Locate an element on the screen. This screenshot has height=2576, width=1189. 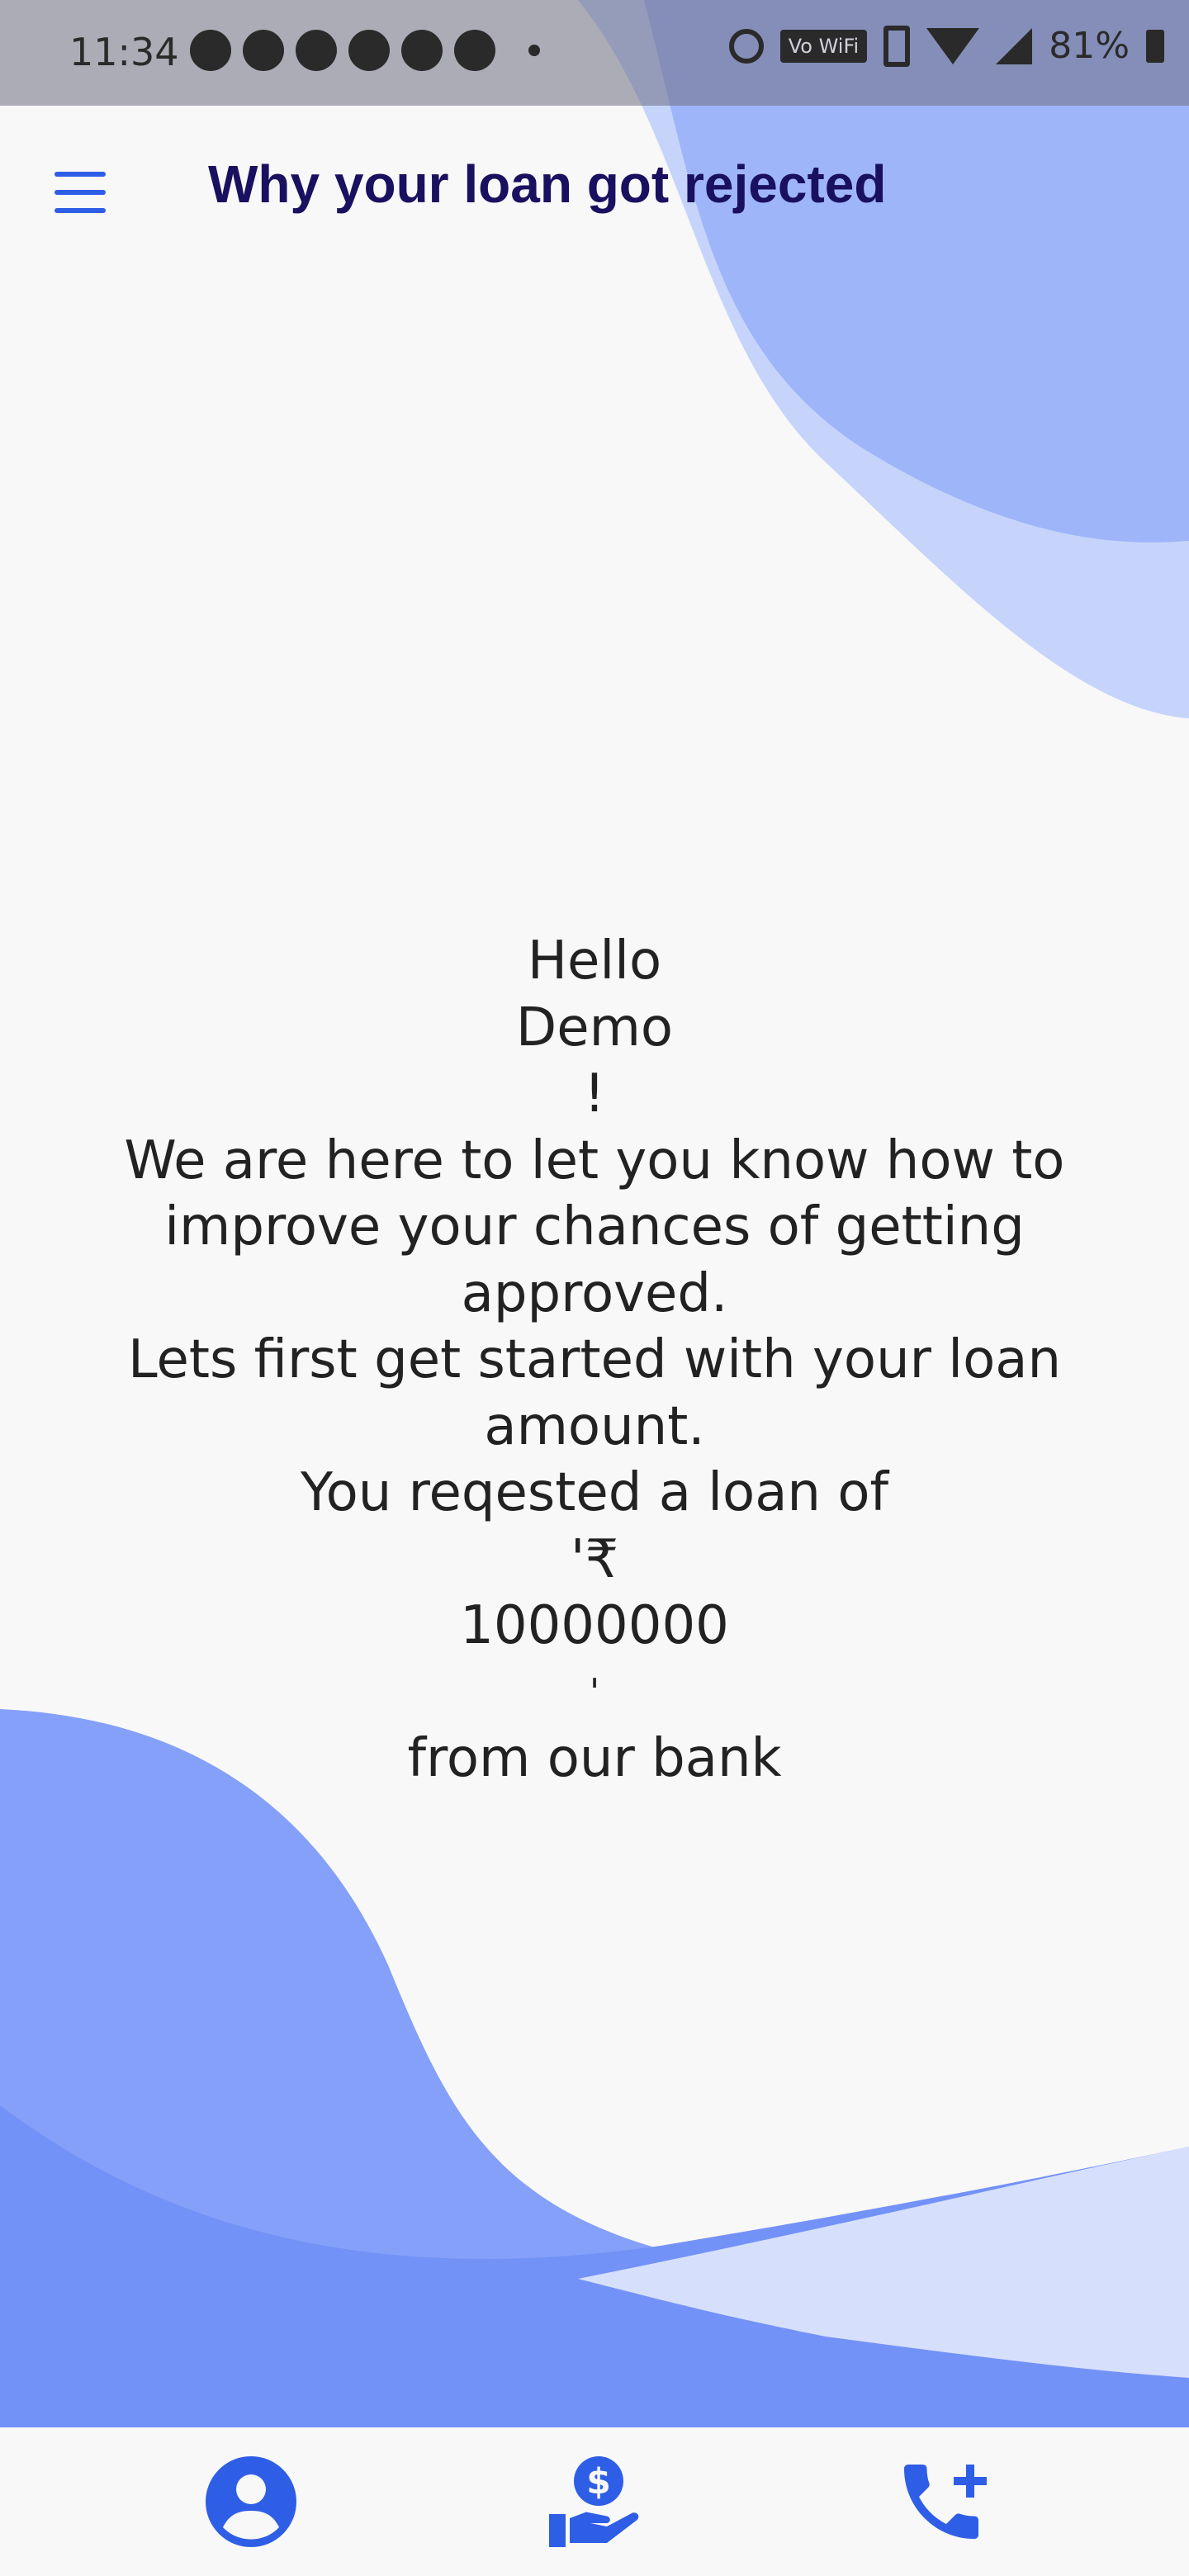
currency-symbol: '₹ is located at coordinates (594, 1559).